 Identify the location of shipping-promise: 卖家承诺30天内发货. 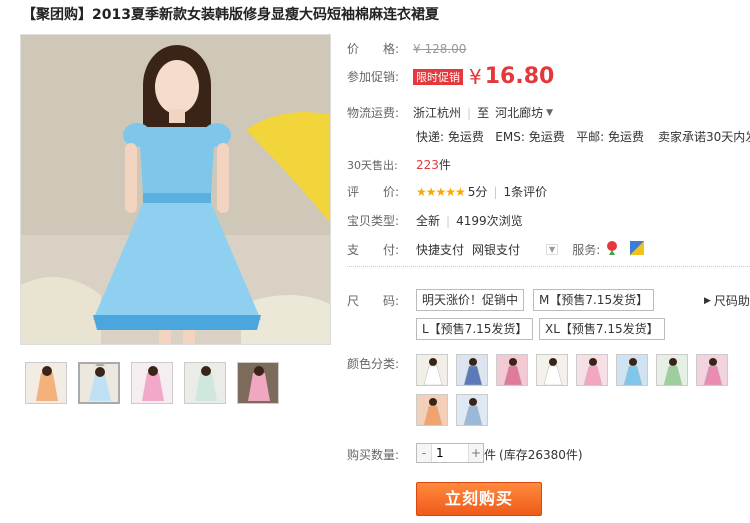
(704, 137).